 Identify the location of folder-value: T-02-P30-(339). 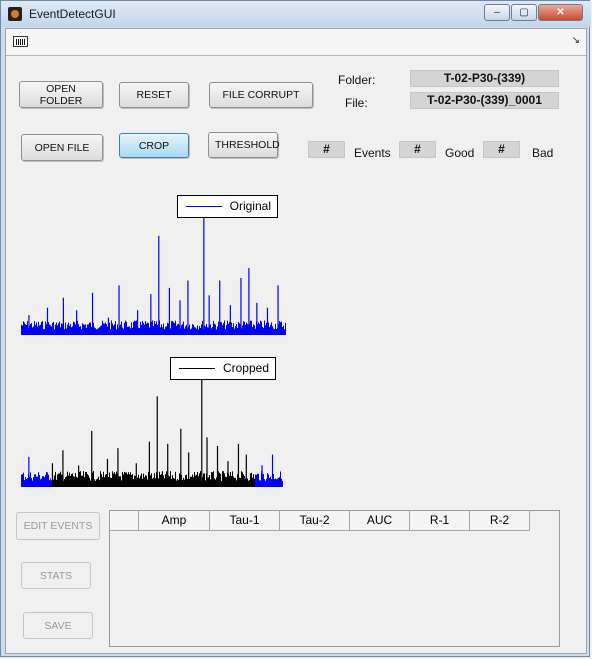
(484, 78).